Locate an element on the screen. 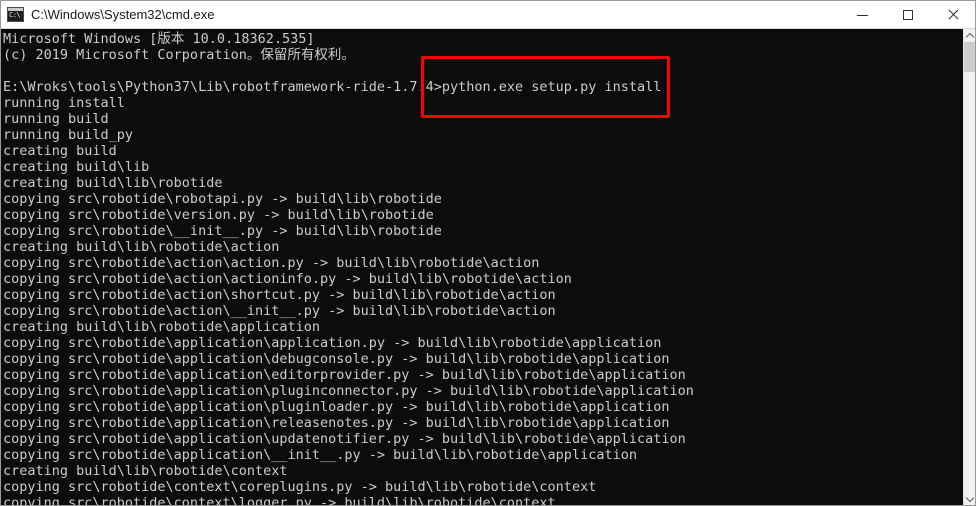 The width and height of the screenshot is (976, 506). console-line: creating build is located at coordinates (60, 151).